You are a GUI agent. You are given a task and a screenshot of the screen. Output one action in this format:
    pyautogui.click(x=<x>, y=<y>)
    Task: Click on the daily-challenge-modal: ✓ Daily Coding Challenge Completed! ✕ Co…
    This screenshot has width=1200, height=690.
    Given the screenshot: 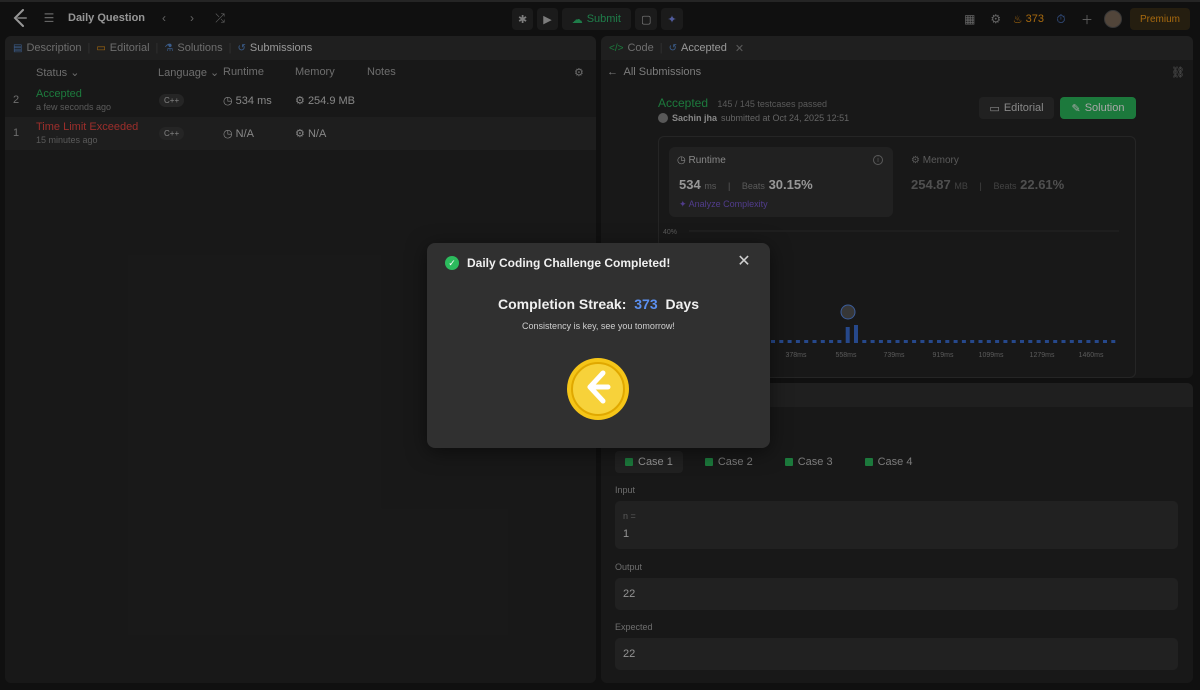 What is the action you would take?
    pyautogui.click(x=598, y=345)
    